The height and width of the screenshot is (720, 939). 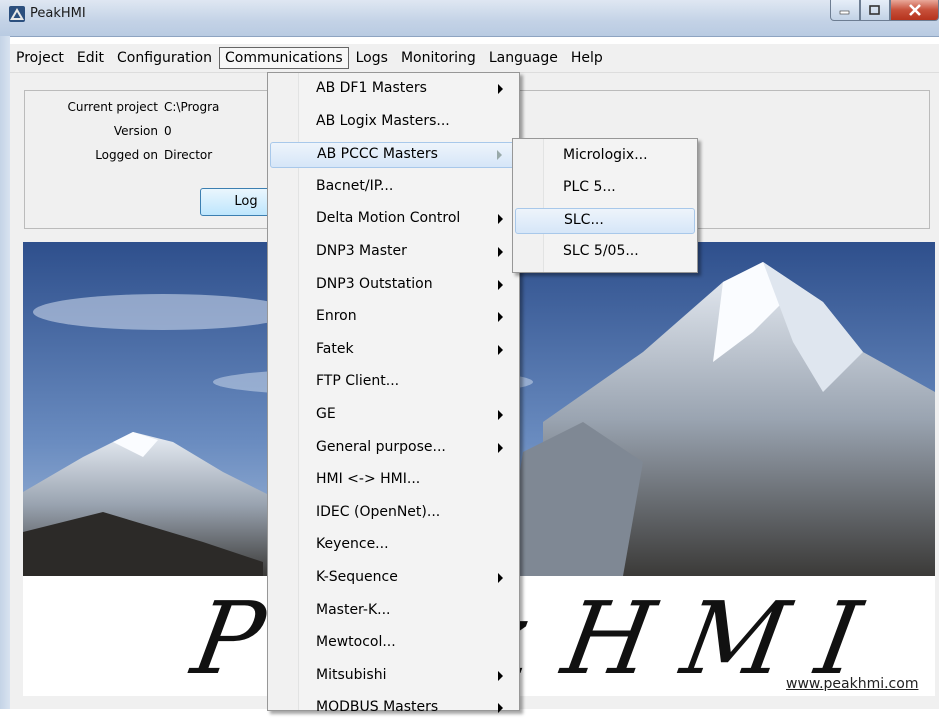 What do you see at coordinates (5, 372) in the screenshot?
I see `window-left-border` at bounding box center [5, 372].